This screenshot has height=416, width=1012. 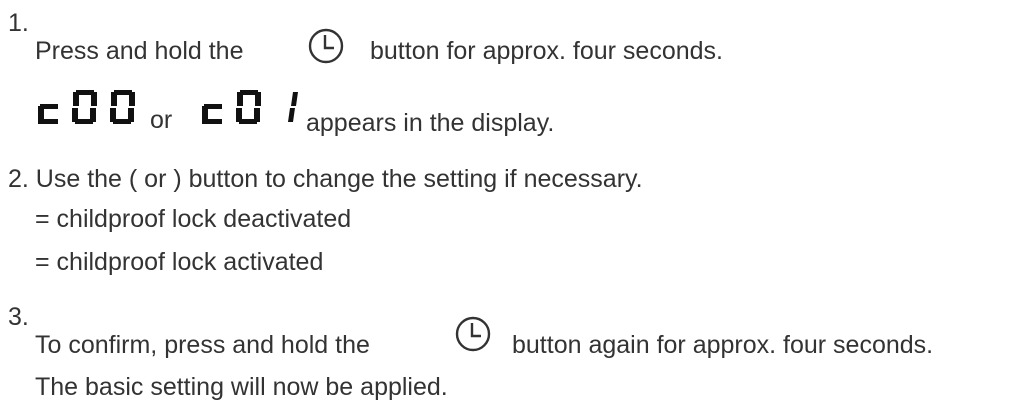 What do you see at coordinates (179, 262) in the screenshot?
I see `option-activated: = childproof lock activated` at bounding box center [179, 262].